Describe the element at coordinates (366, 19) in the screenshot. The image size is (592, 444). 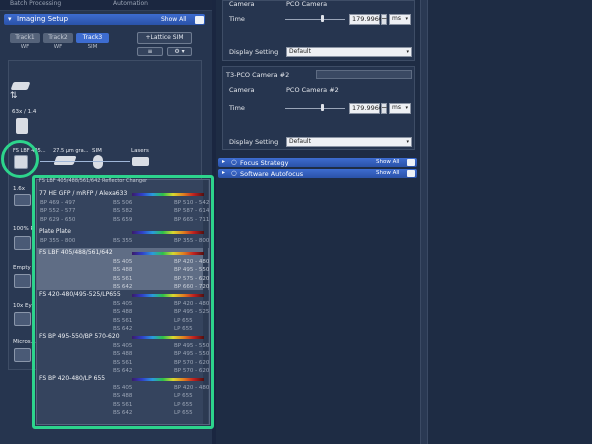
I see `time-input-1: 179.9966` at that location.